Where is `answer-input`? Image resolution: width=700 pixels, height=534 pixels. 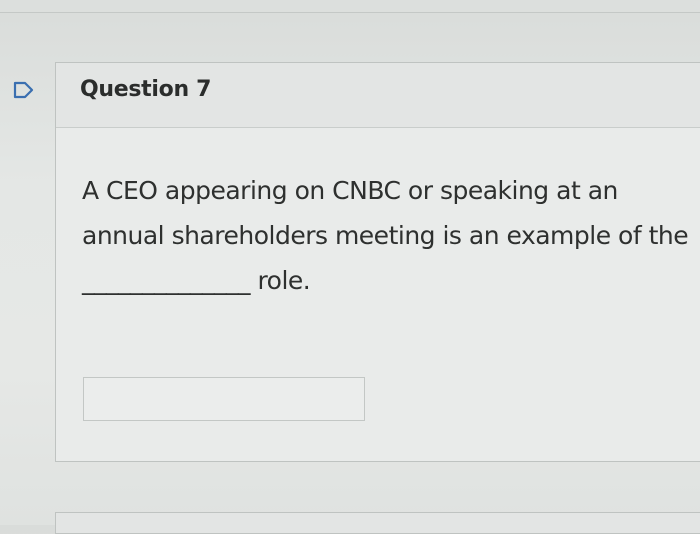 answer-input is located at coordinates (224, 399).